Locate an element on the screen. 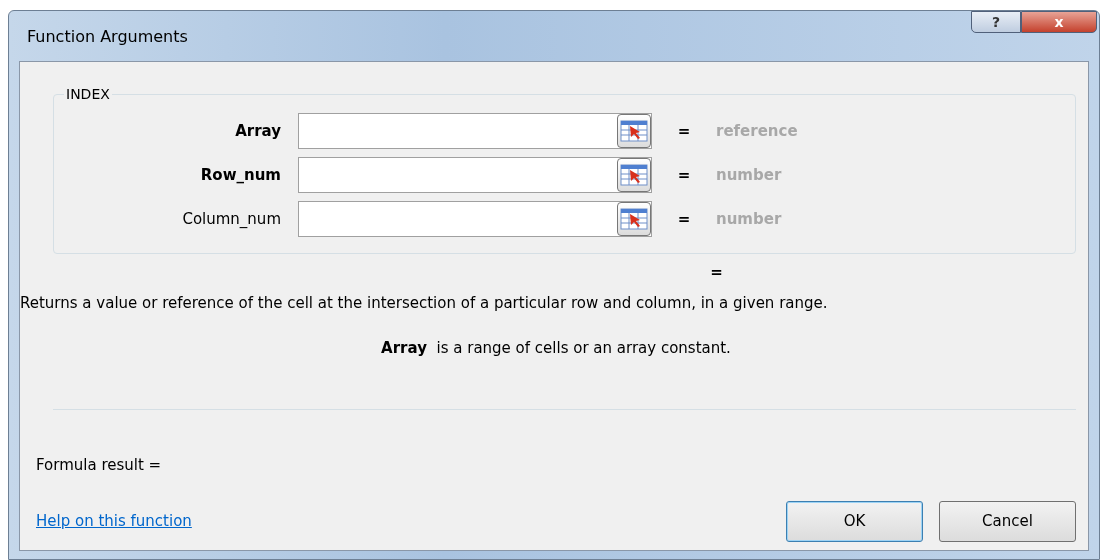  value-hint: reference is located at coordinates (757, 131).